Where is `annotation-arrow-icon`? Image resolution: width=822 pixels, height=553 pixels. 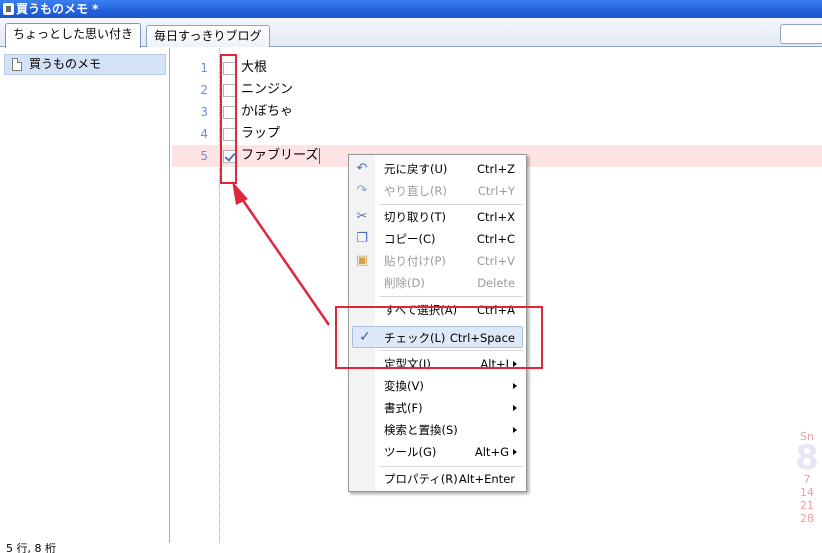 annotation-arrow-icon is located at coordinates (281, 253).